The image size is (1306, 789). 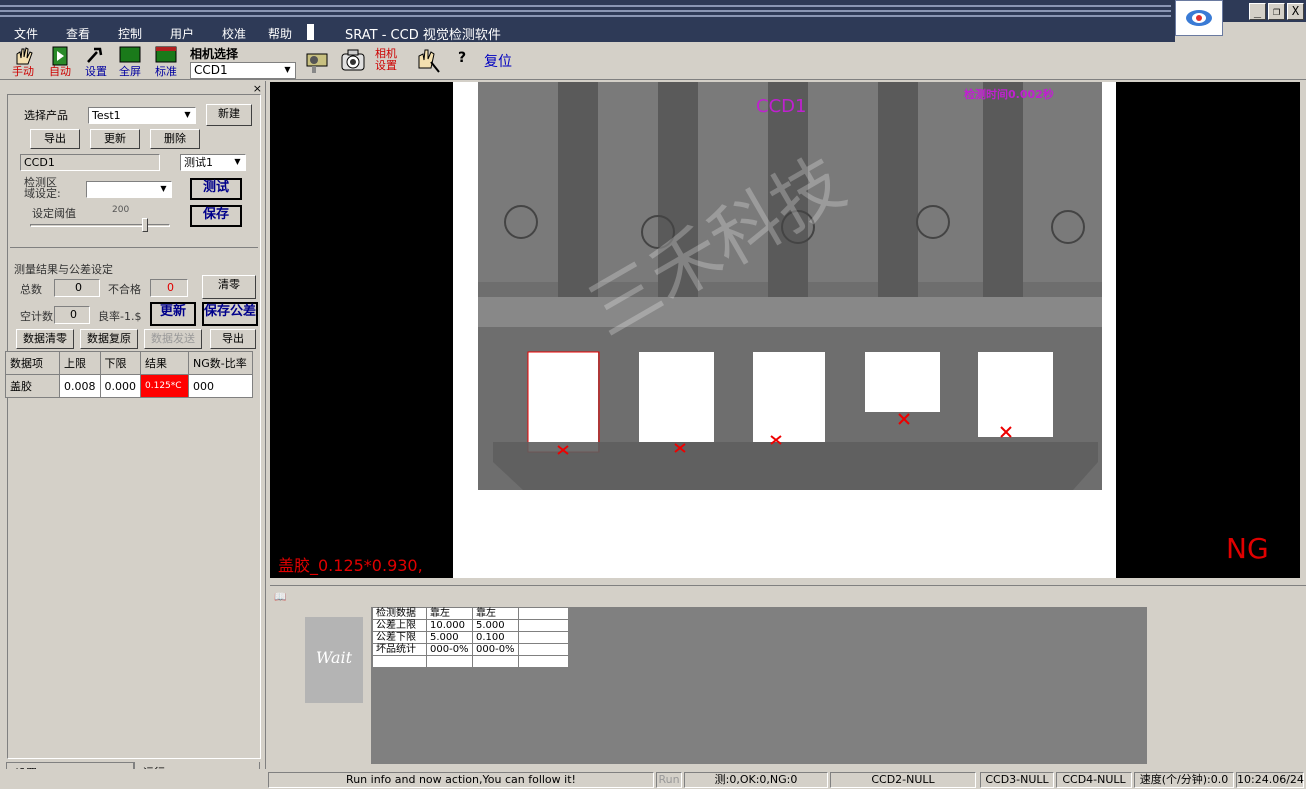 I want to click on delete-button: 删除, so click(x=175, y=139).